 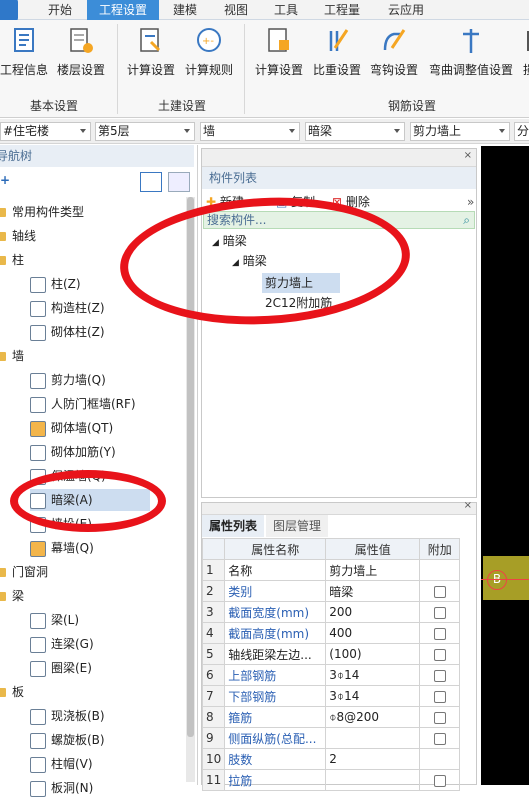 I want to click on tab-view: 视图, so click(x=236, y=10).